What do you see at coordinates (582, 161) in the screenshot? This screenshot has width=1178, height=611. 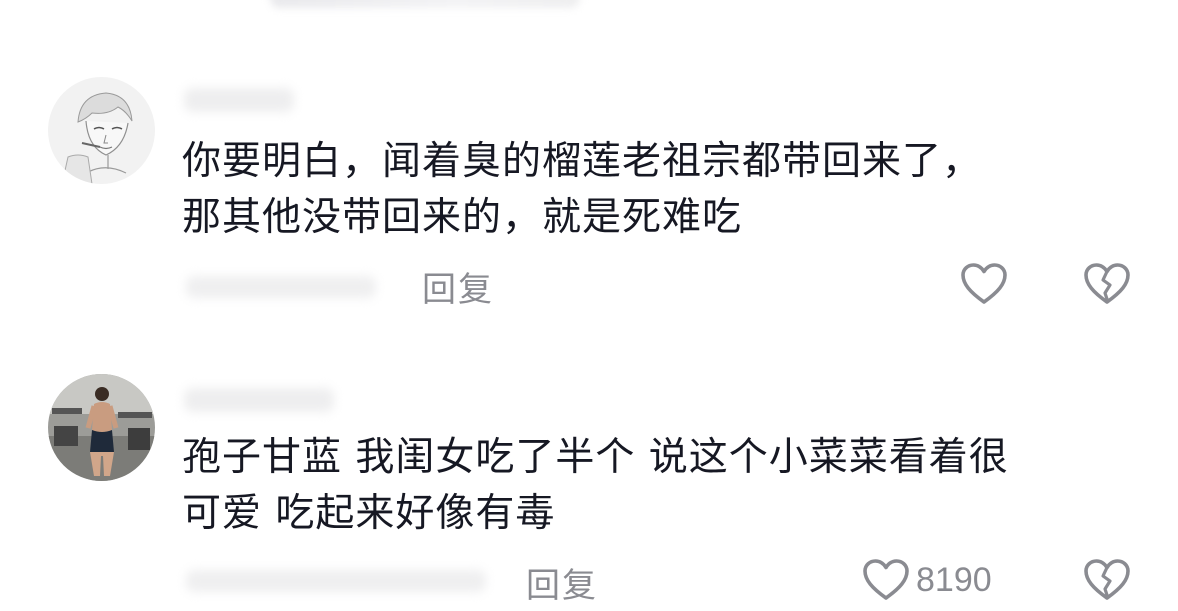 I see `comment-text-line: 你要明白，闻着臭的榴莲老祖宗都带回来了，` at bounding box center [582, 161].